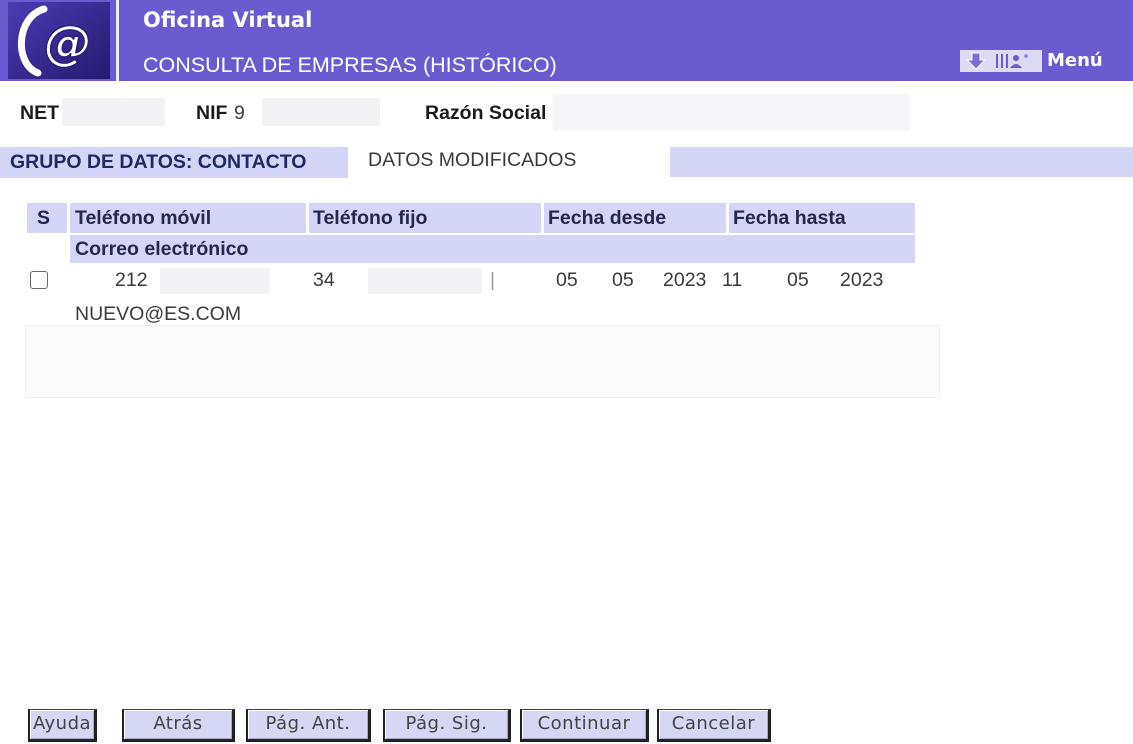  Describe the element at coordinates (447, 725) in the screenshot. I see `next-page-button: Pág. Sig.` at that location.